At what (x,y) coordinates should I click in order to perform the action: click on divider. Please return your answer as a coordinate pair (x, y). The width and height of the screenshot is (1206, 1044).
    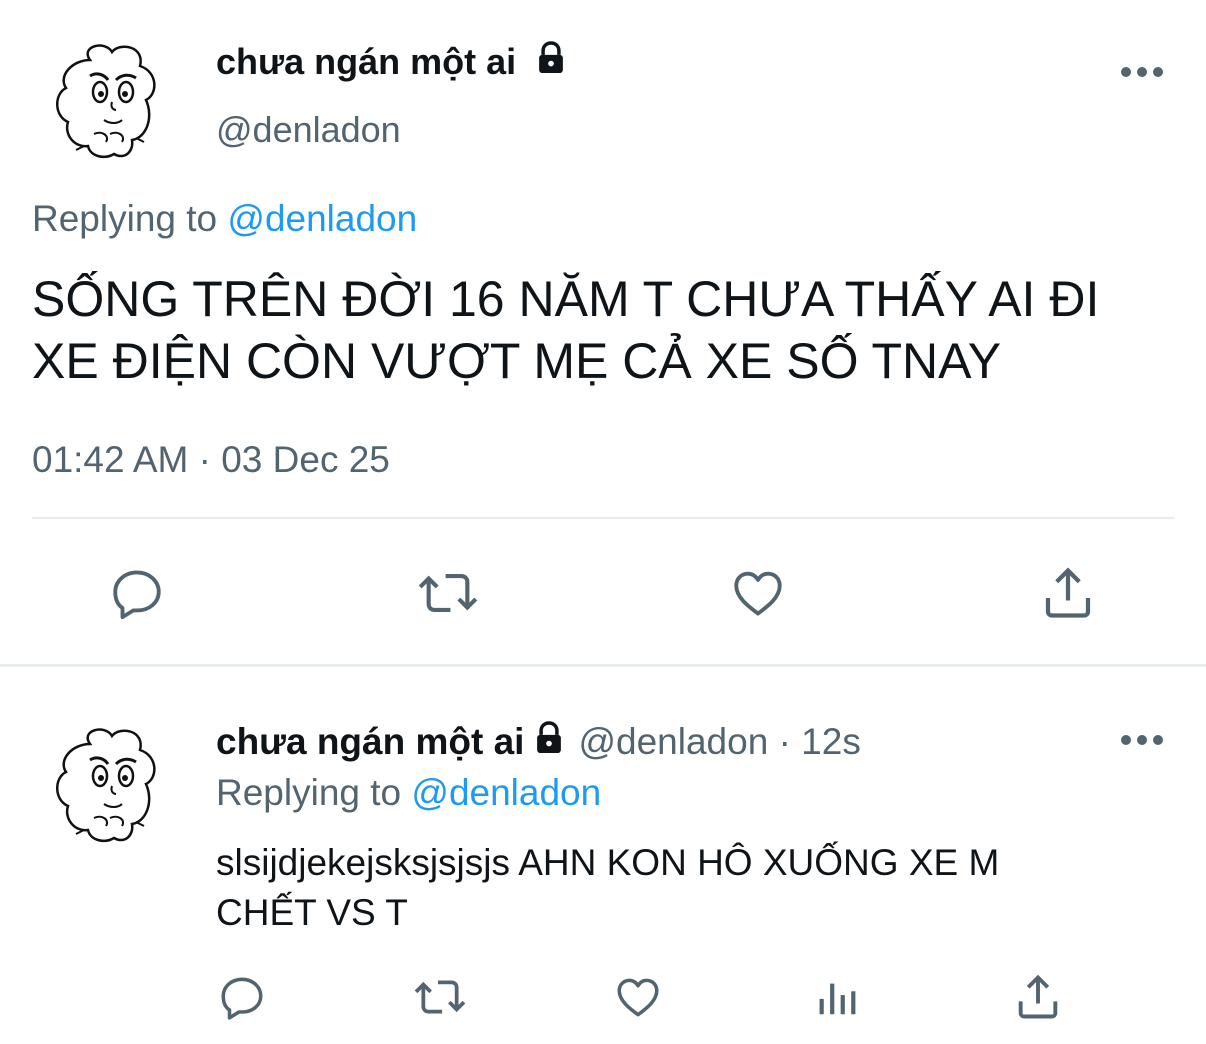
    Looking at the image, I should click on (603, 518).